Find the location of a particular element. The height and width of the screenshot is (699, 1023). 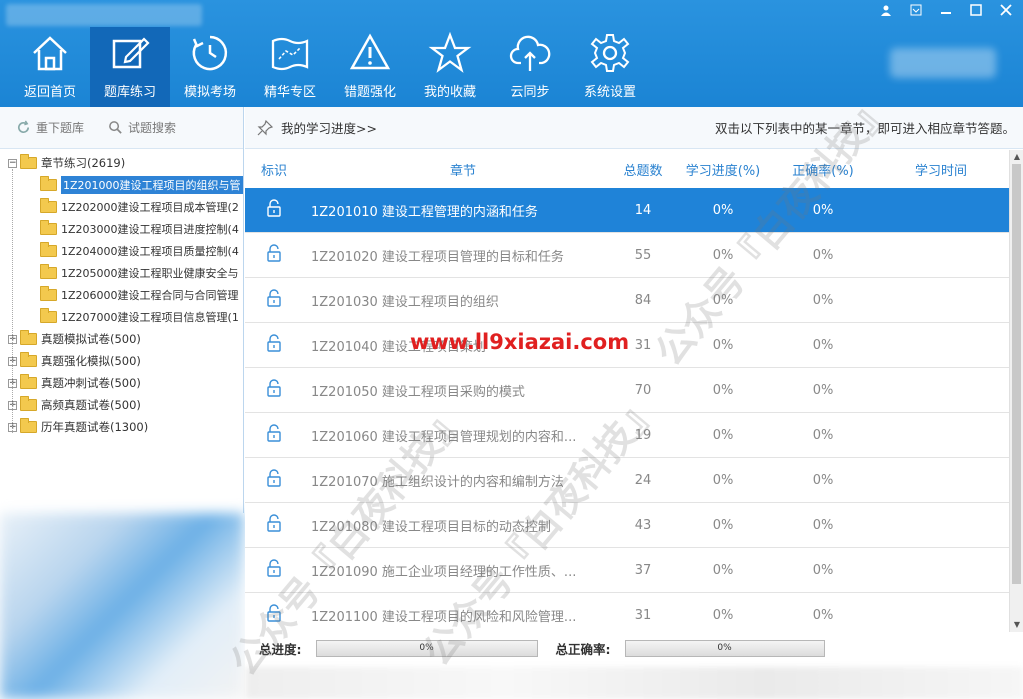

table-row: 1Z201080 建设工程项目目标的动态控制 43 0% 0% is located at coordinates (627, 525).